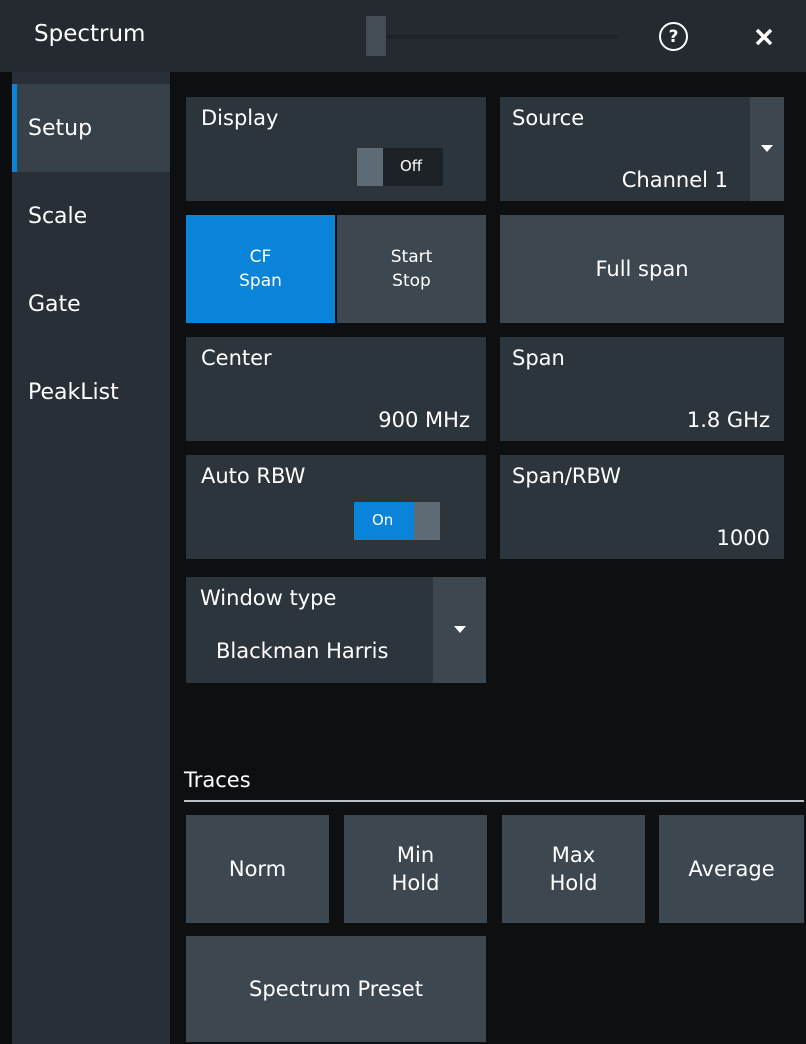  I want to click on center-field: Center 900 MHz, so click(336, 389).